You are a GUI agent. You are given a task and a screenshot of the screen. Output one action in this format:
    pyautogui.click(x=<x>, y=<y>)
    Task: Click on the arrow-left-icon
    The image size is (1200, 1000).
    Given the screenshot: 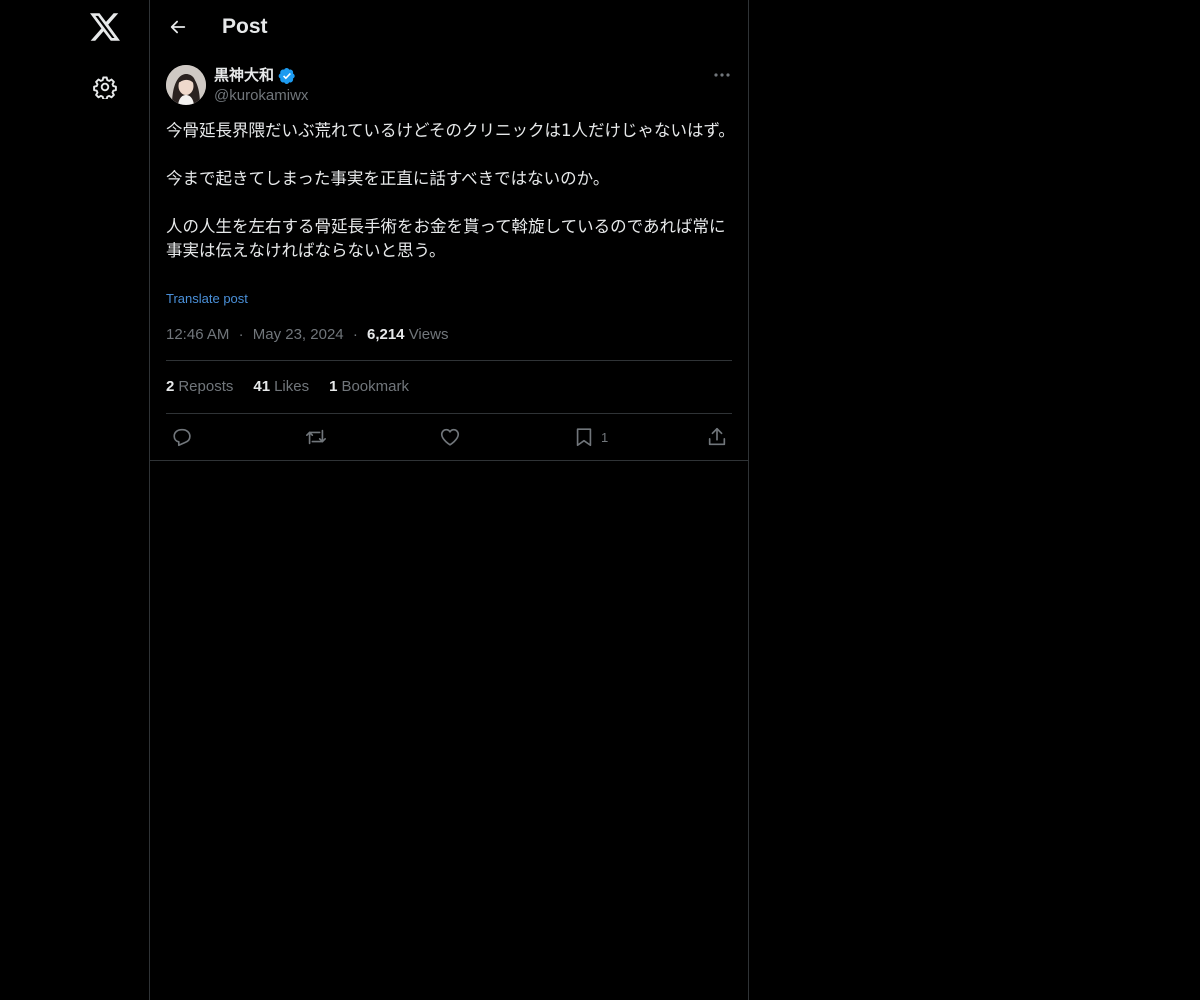 What is the action you would take?
    pyautogui.click(x=178, y=27)
    